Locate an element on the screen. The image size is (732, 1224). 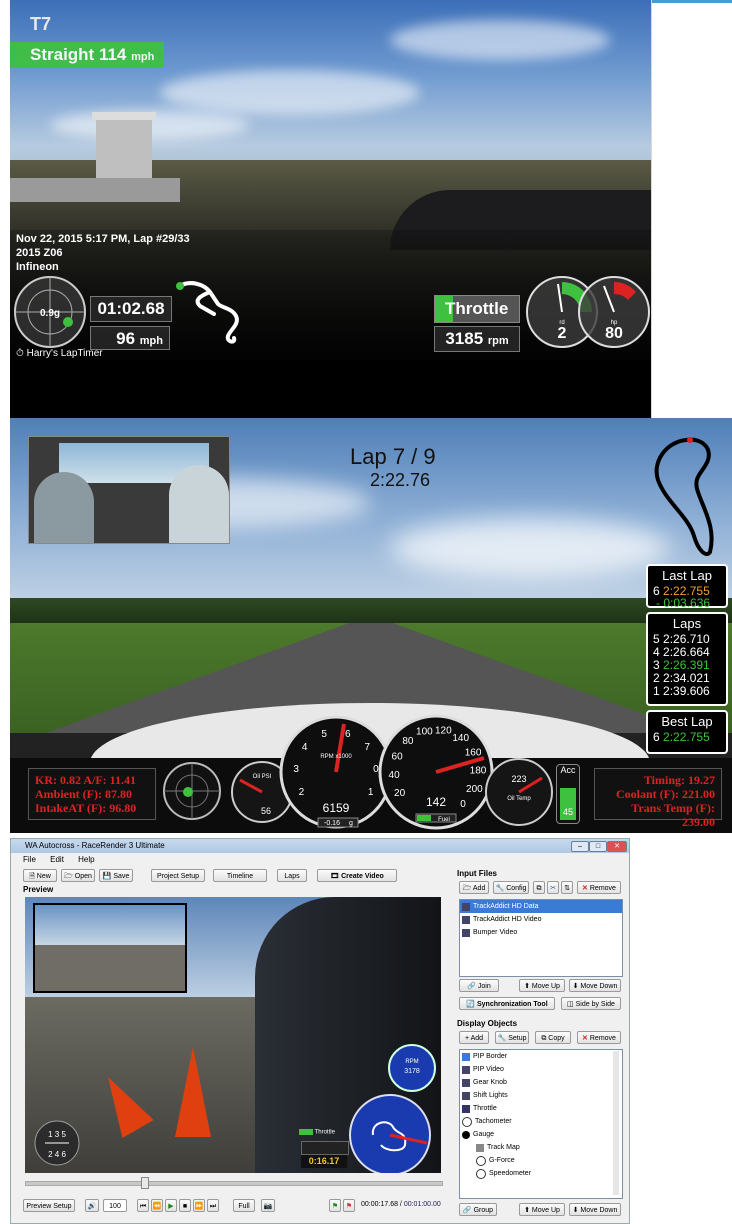
skip-start-button: ⏮ is located at coordinates (143, 1205).